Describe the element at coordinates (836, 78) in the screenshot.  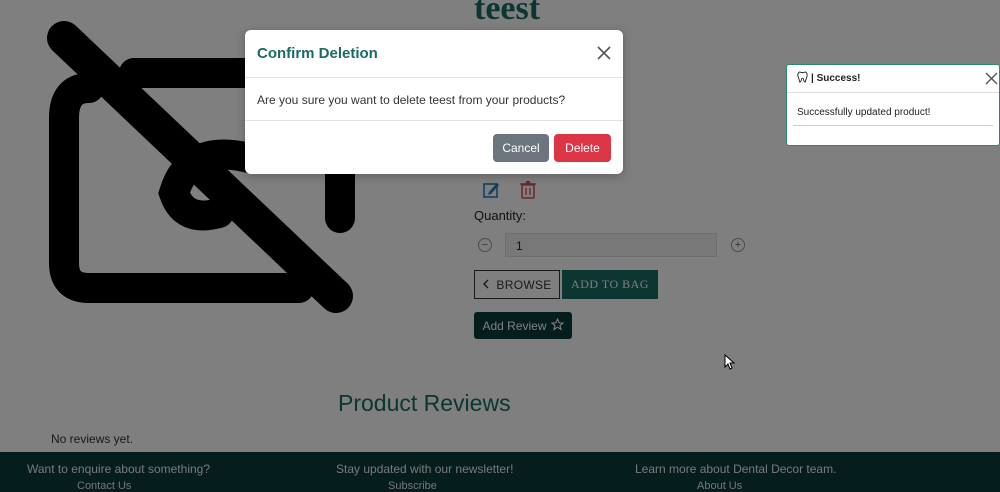
I see `toast-title: | Success!` at that location.